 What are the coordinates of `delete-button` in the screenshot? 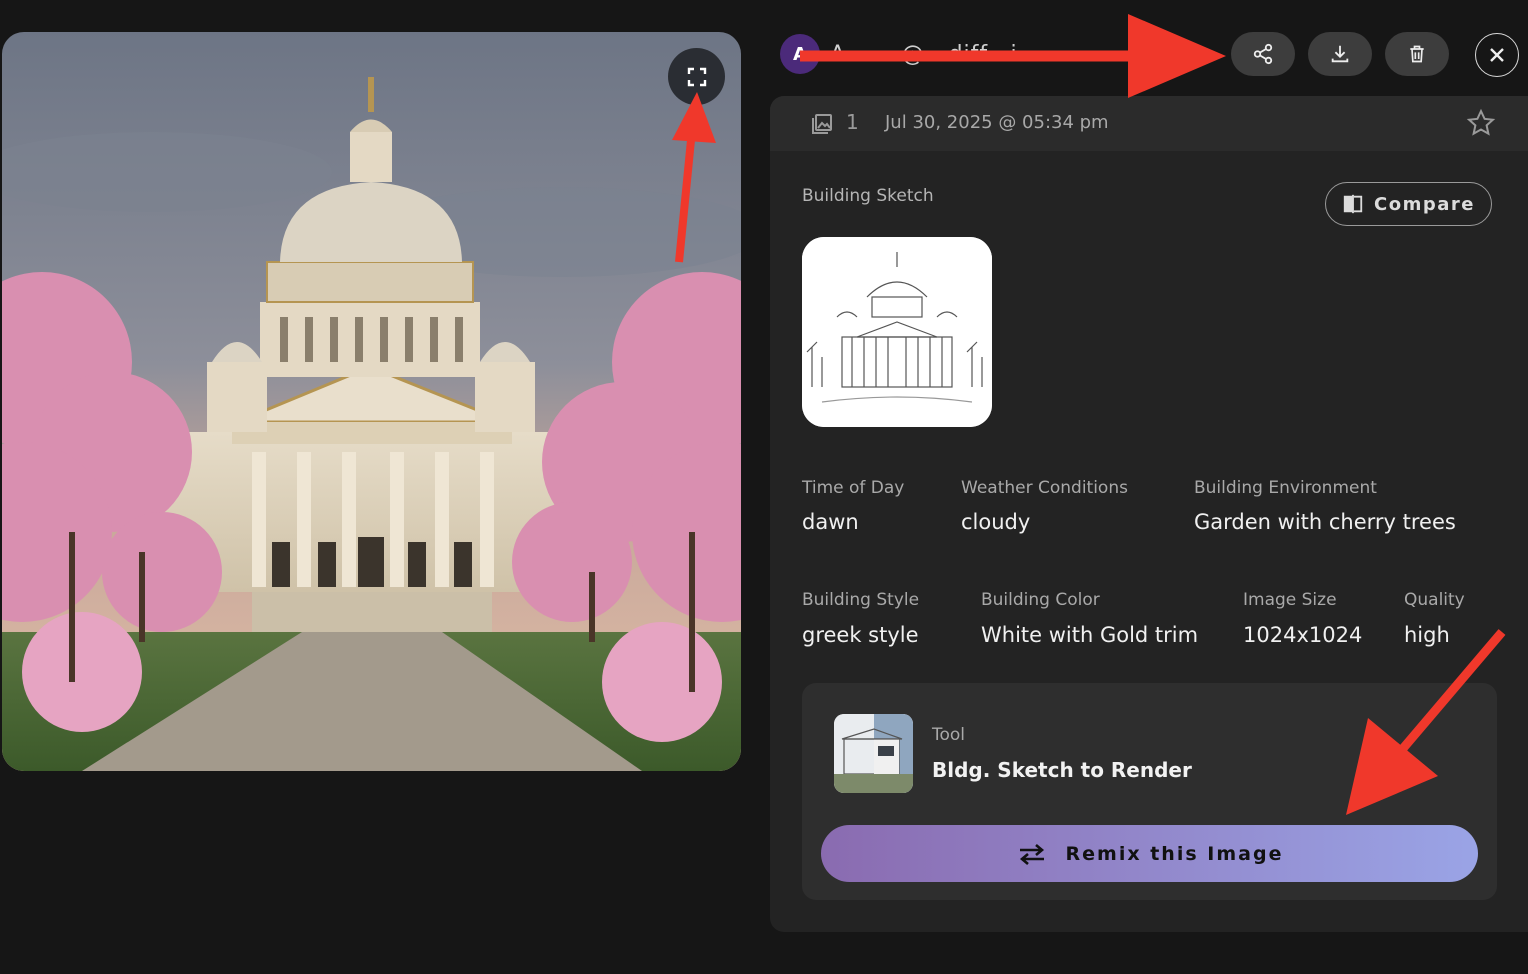 It's located at (1417, 54).